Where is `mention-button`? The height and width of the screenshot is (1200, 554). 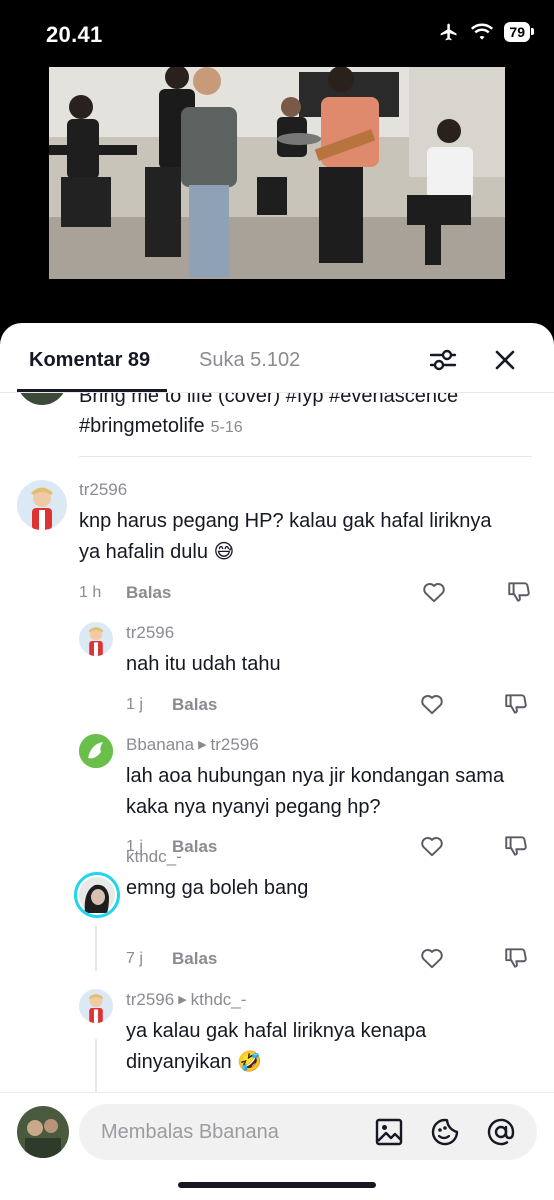 mention-button is located at coordinates (501, 1132).